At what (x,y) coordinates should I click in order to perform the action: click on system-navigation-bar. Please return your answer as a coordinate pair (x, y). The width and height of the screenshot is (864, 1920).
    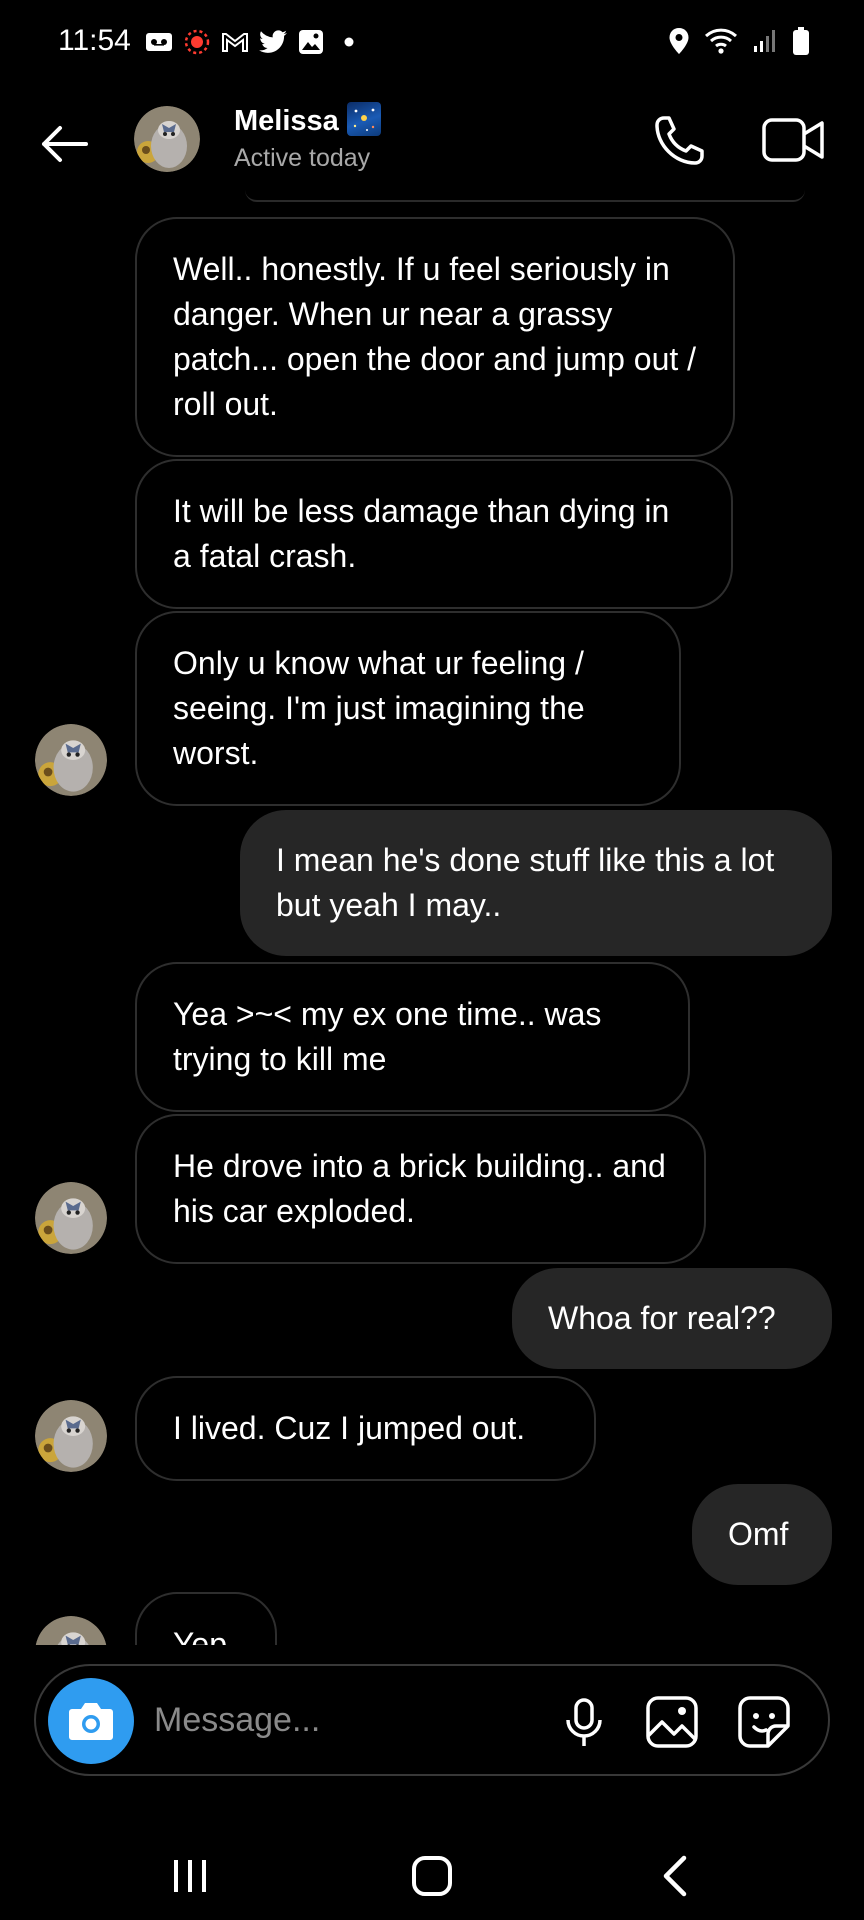
    Looking at the image, I should click on (432, 1860).